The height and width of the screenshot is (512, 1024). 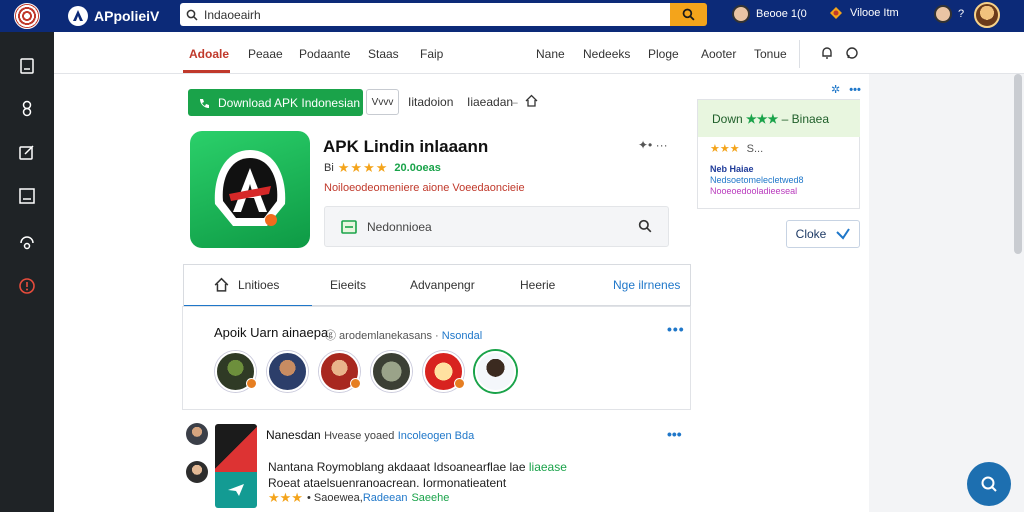 I want to click on right-sidebar, so click(x=946, y=293).